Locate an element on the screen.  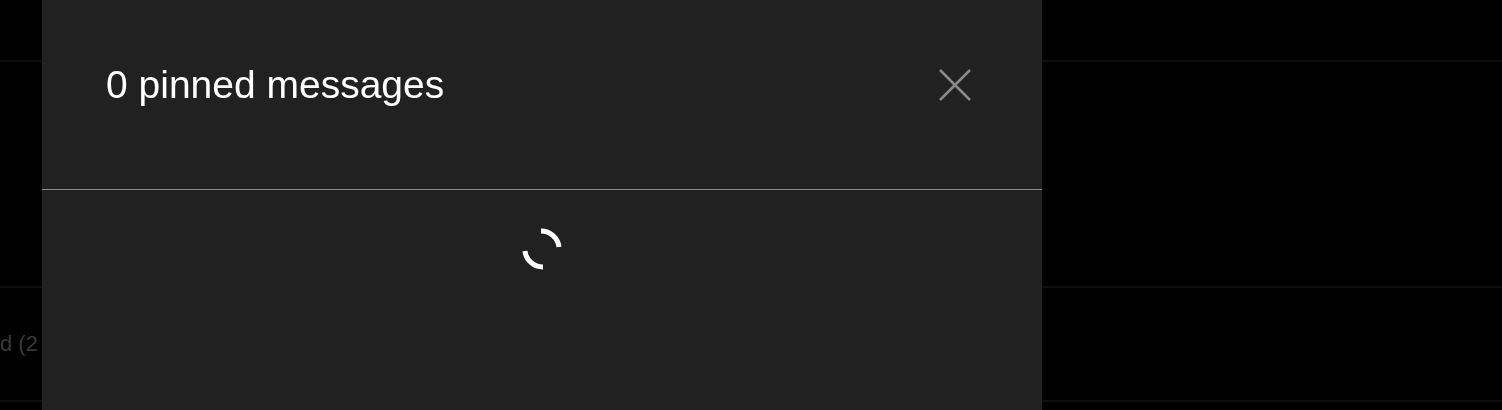
panel-title: 0 pinned messages is located at coordinates (275, 85).